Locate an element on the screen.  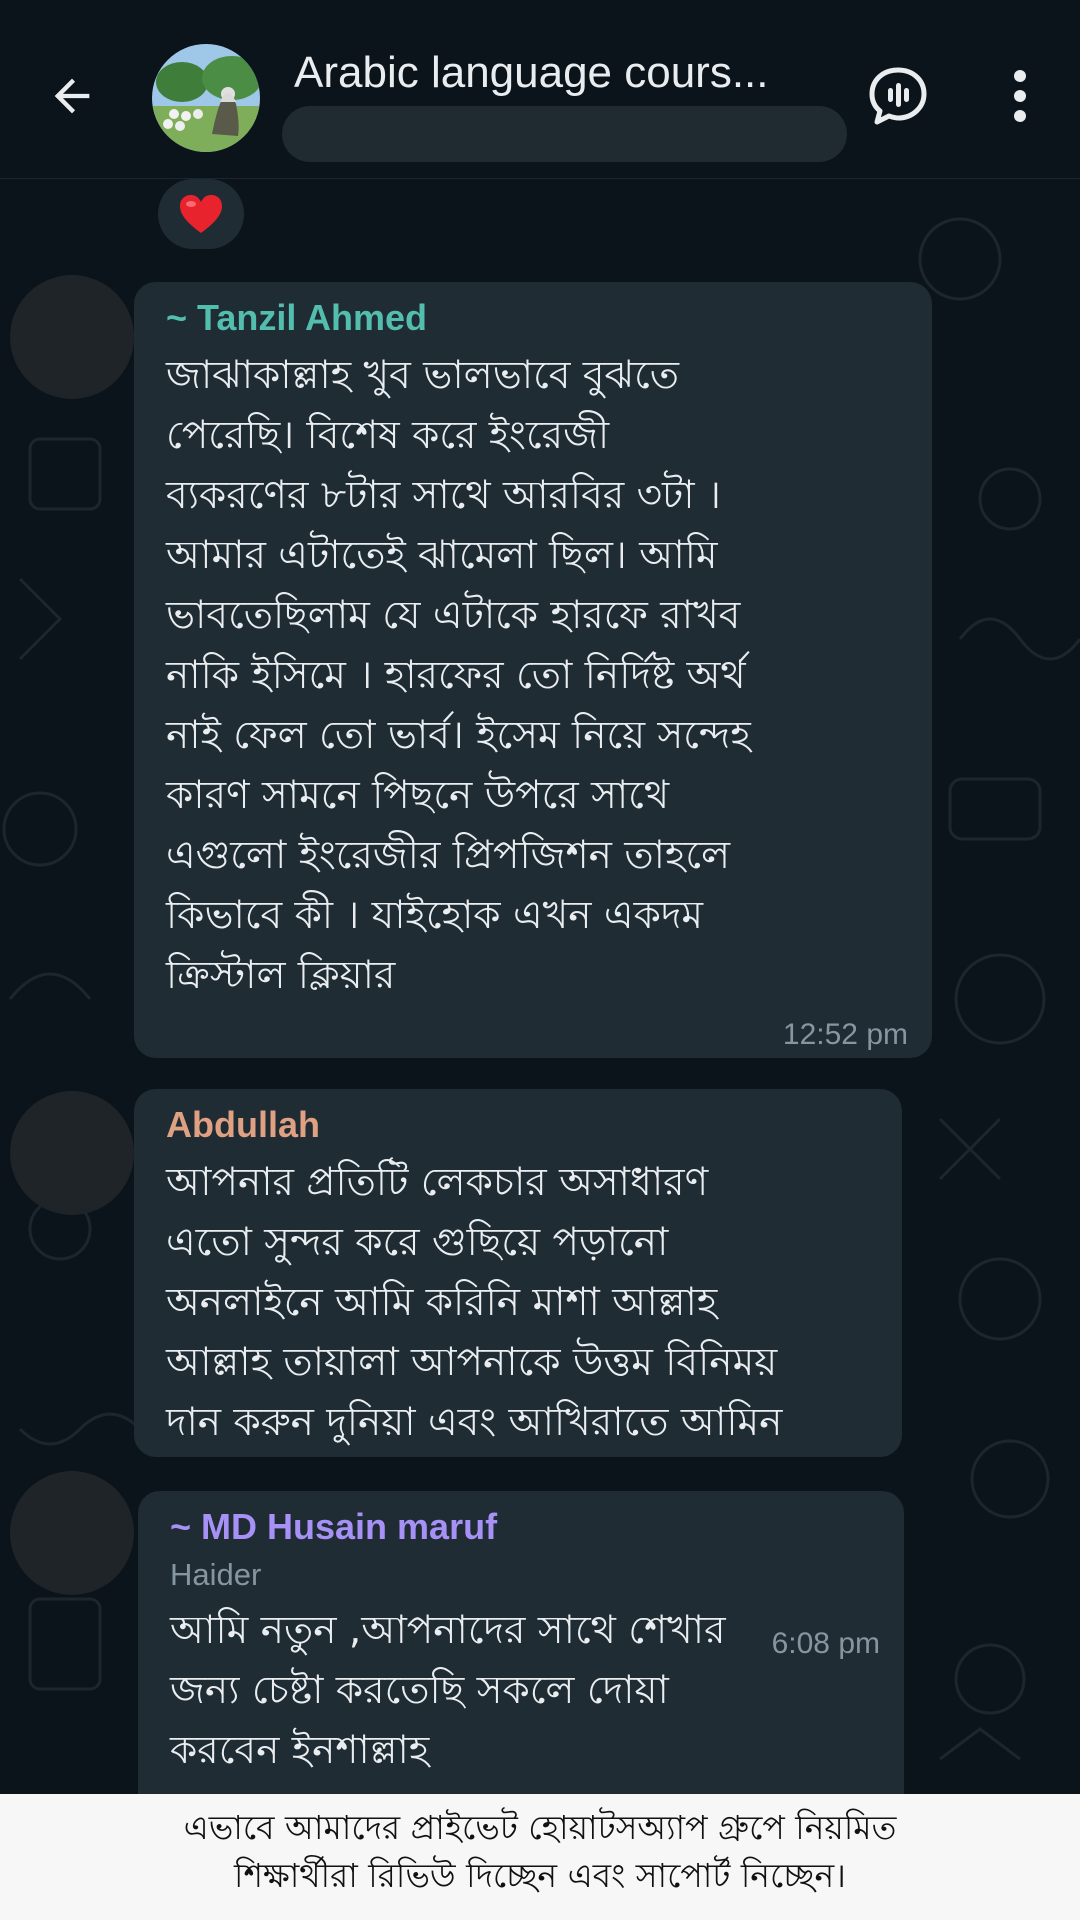
sender-name: ~ MD Husain maruf is located at coordinates (522, 1527).